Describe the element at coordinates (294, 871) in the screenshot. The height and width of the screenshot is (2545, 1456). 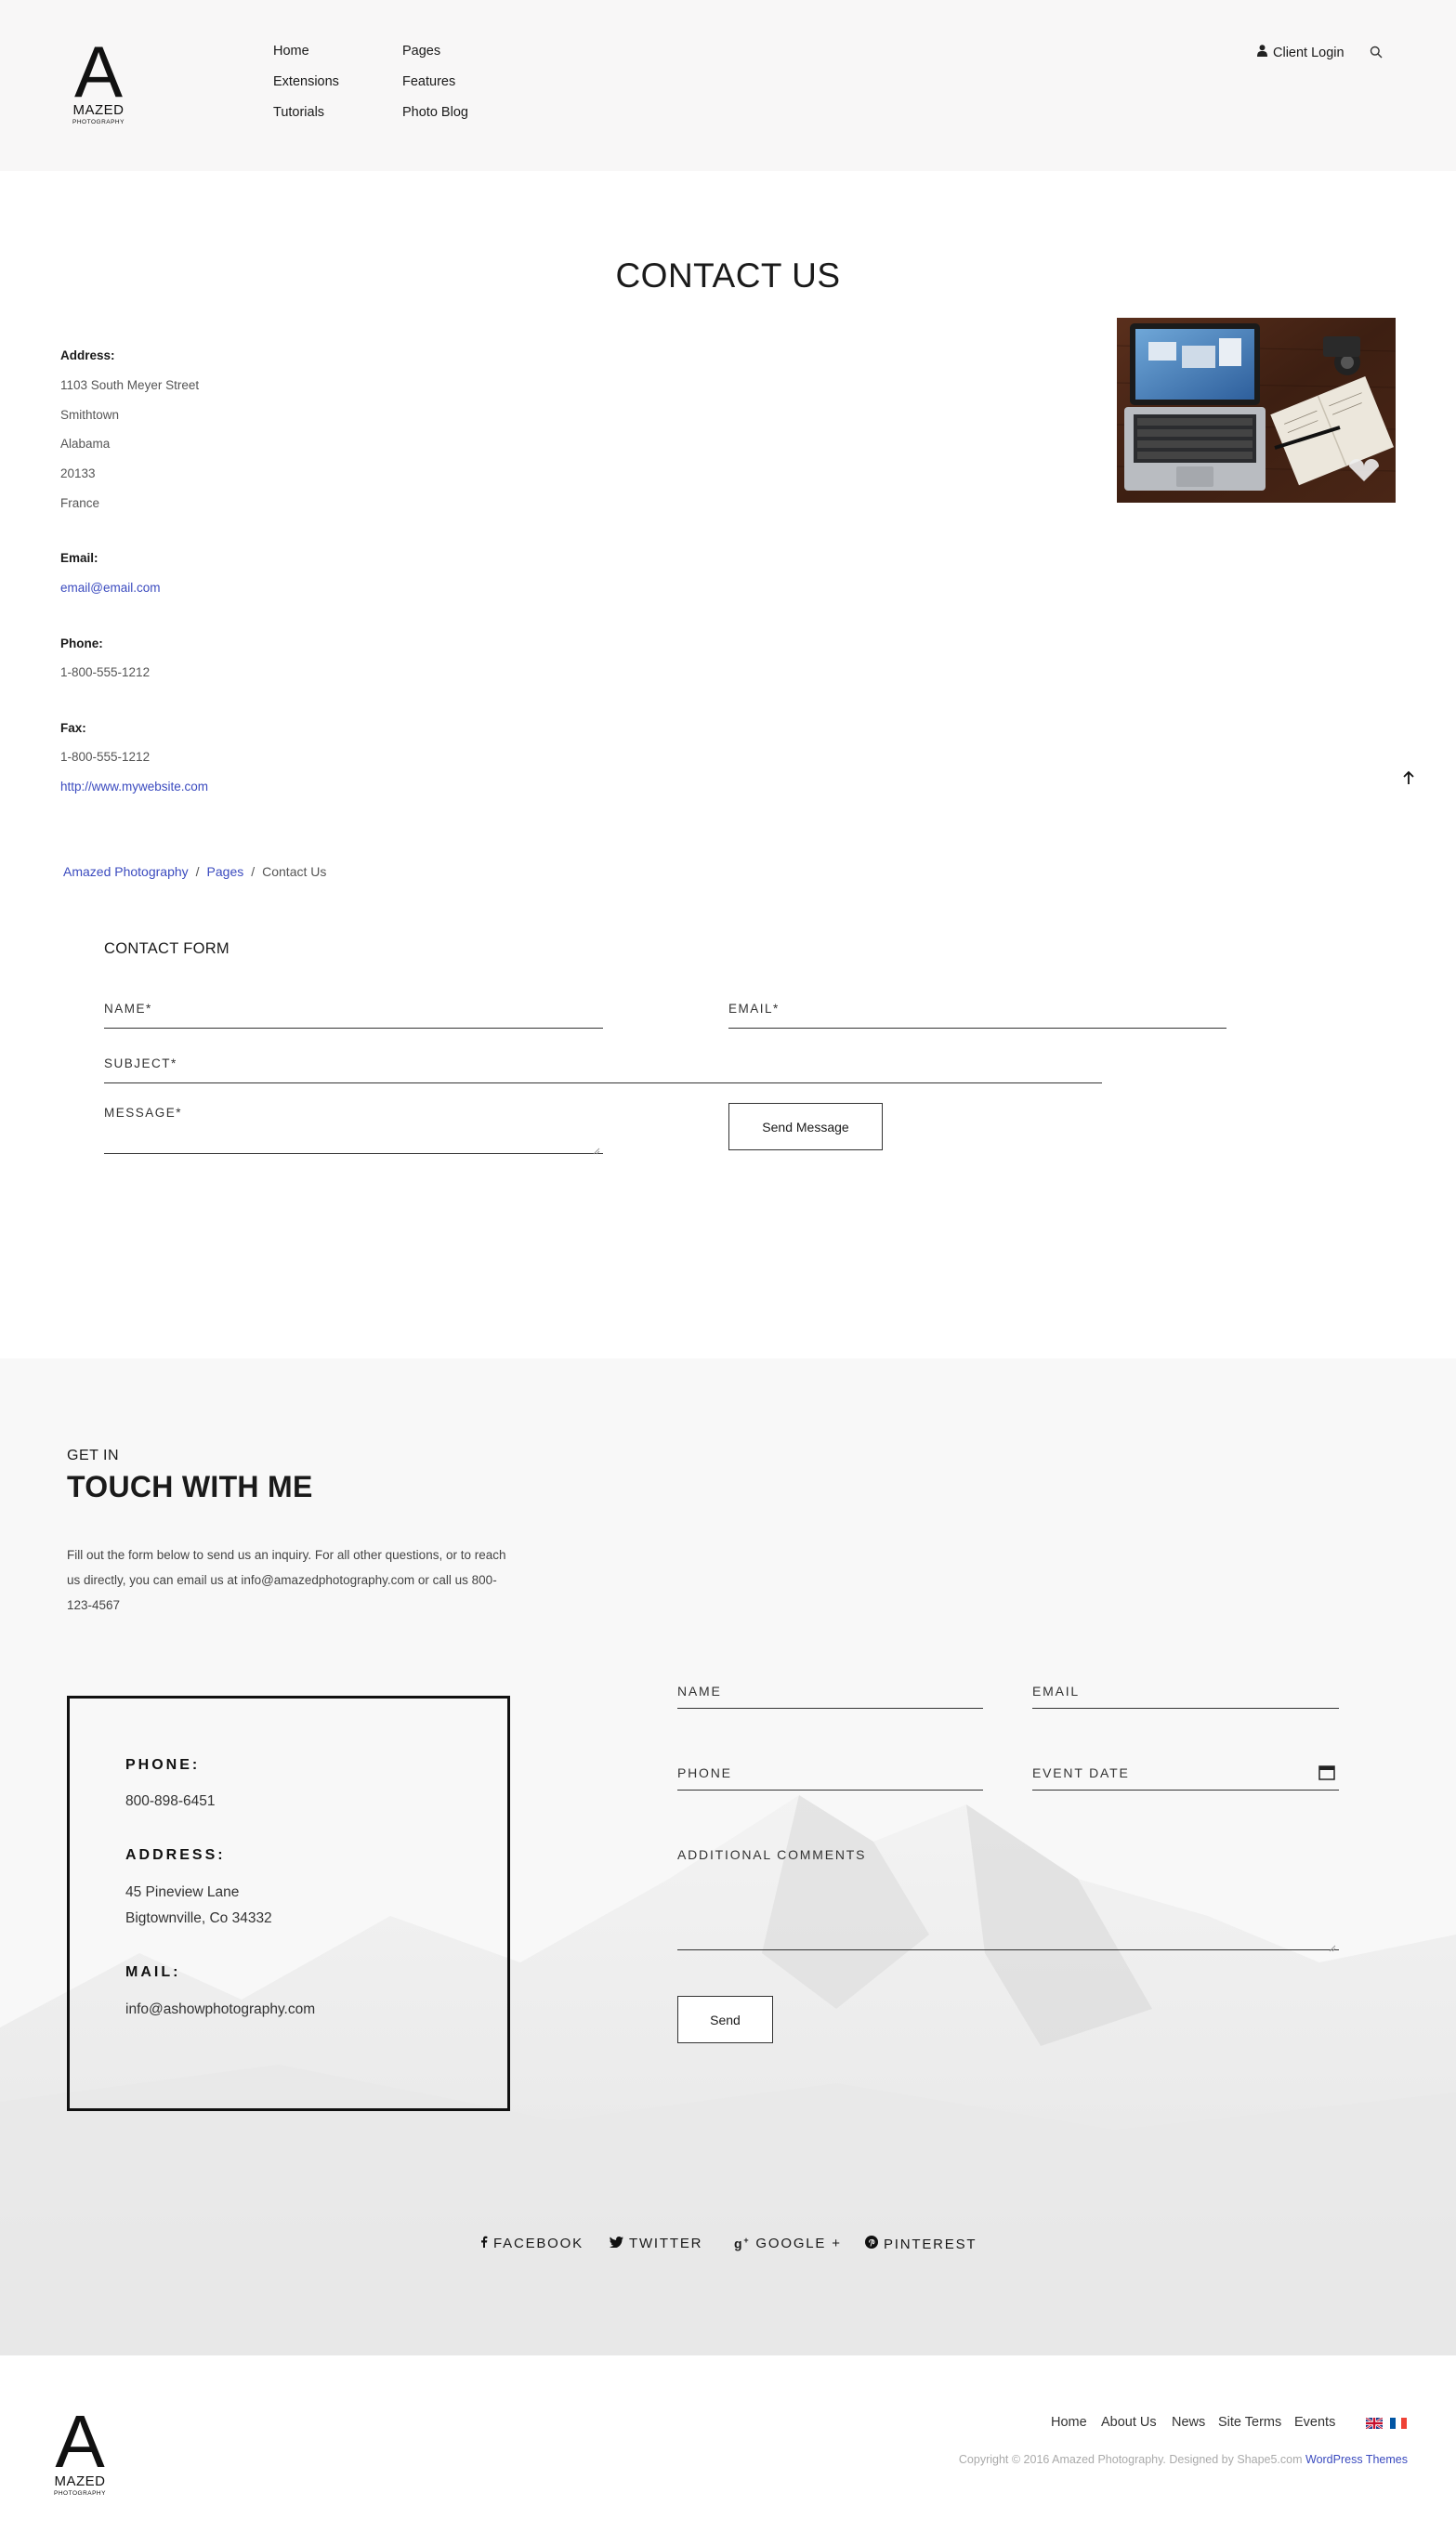
I see `breadcrumb-current: Contact Us` at that location.